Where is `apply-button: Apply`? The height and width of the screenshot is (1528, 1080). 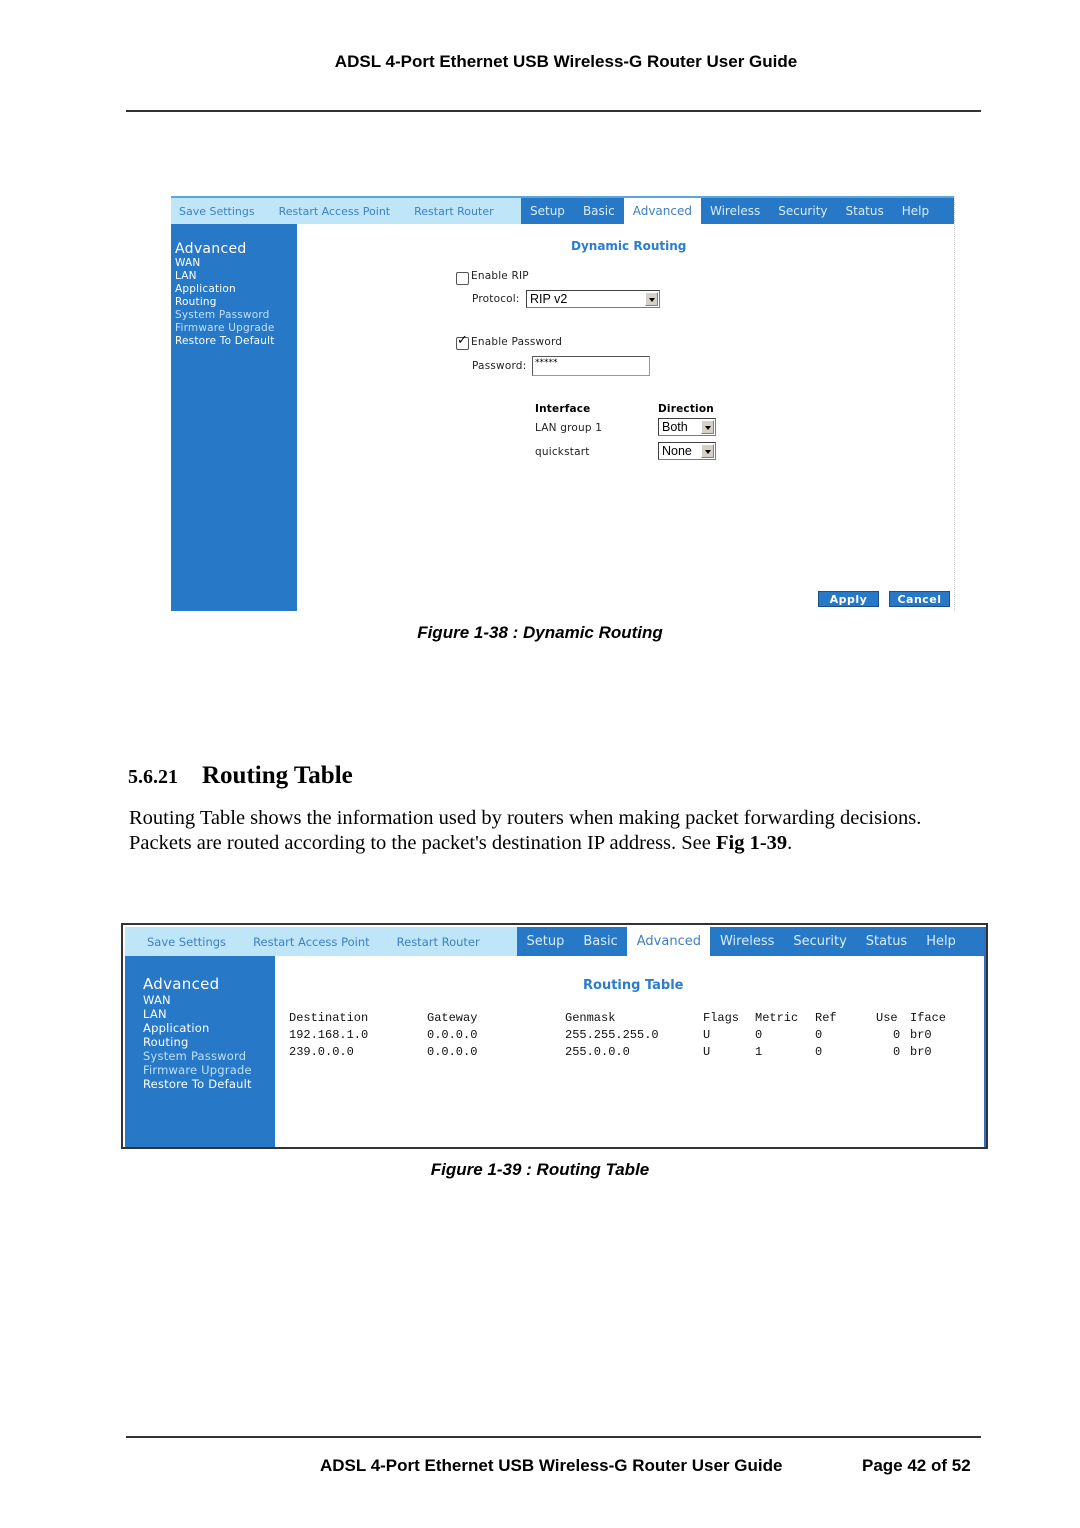
apply-button: Apply is located at coordinates (848, 599).